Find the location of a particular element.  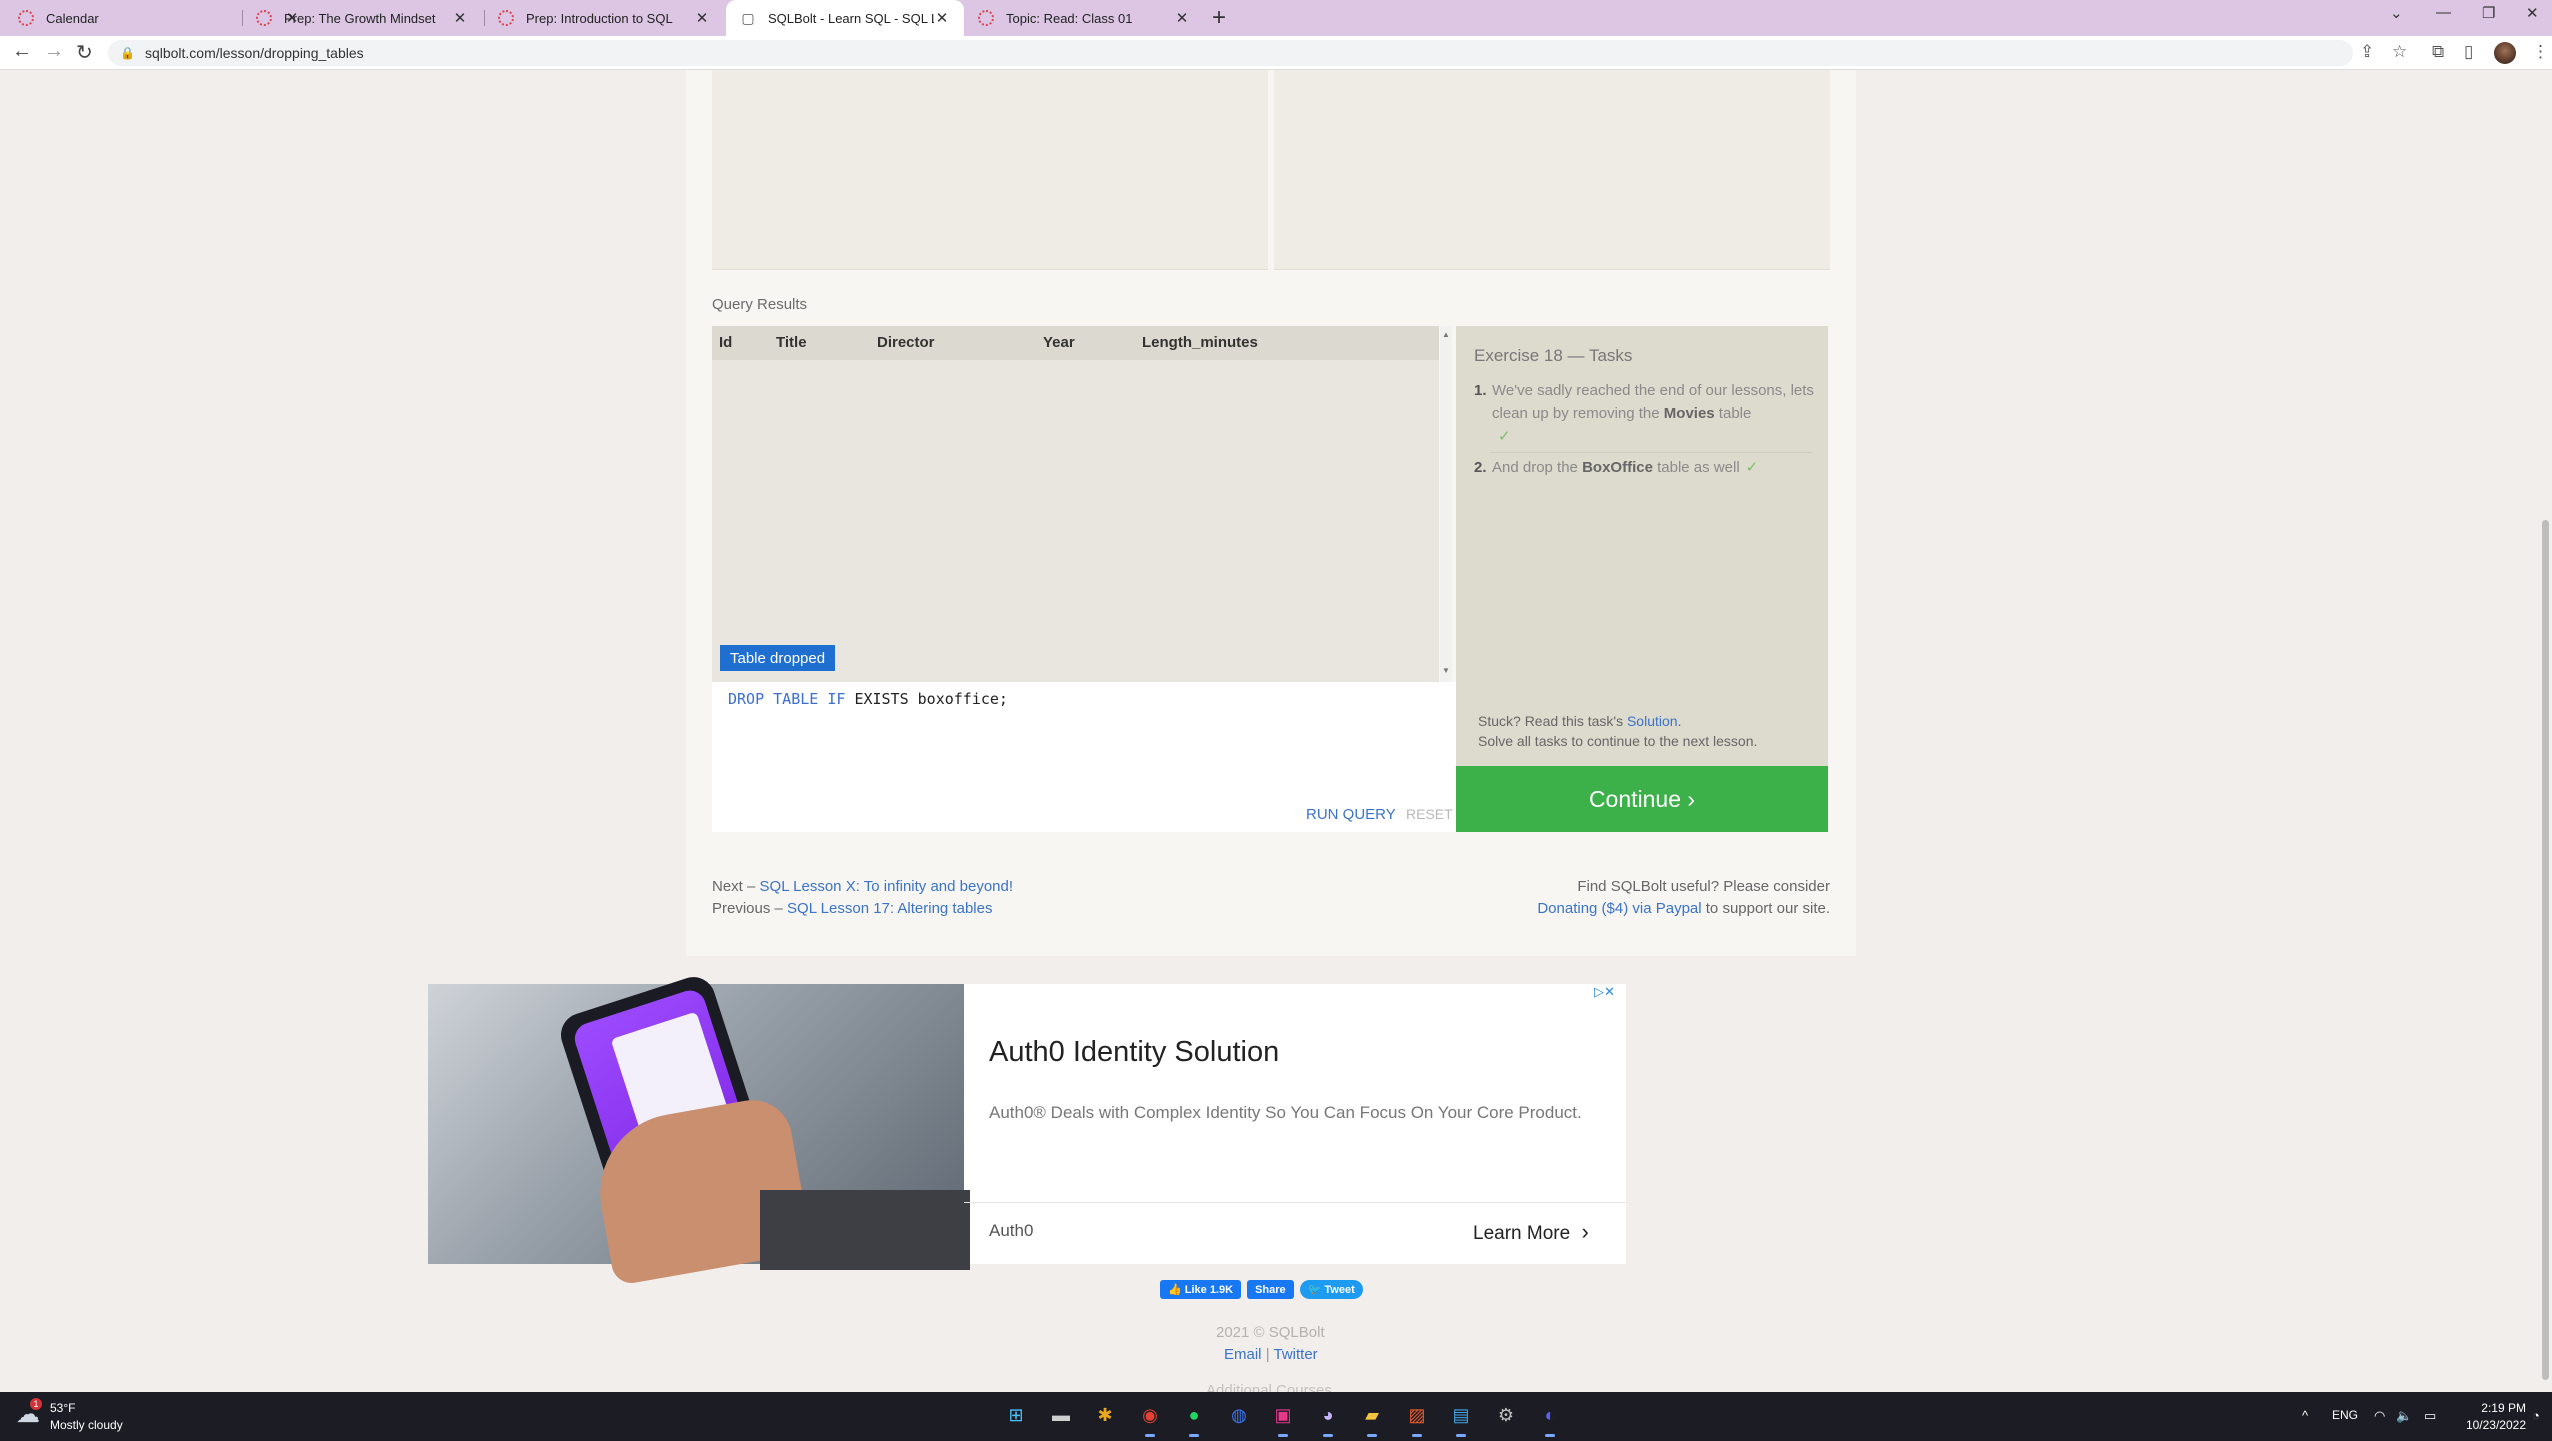

minimize-icon: — is located at coordinates (2443, 12).